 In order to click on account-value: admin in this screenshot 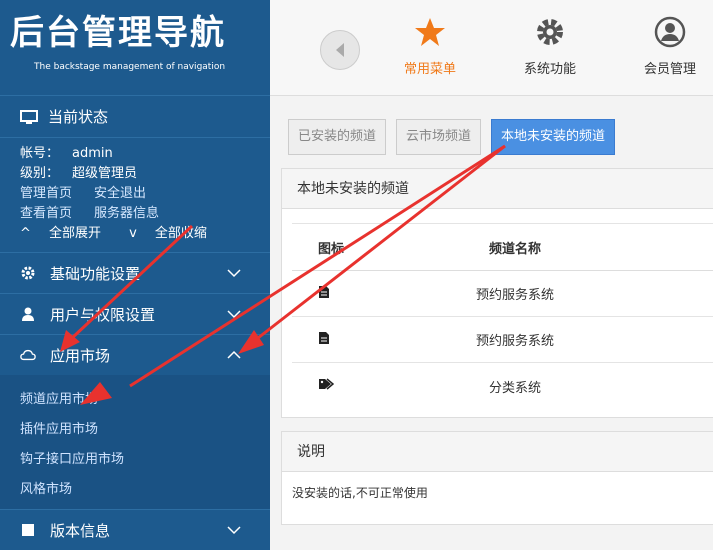, I will do `click(92, 153)`.